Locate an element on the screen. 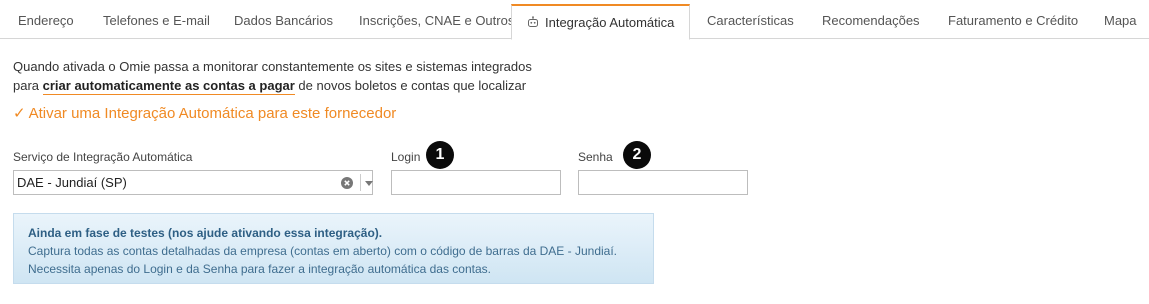  tab-telefones-email: Telefones e E-mail is located at coordinates (156, 21).